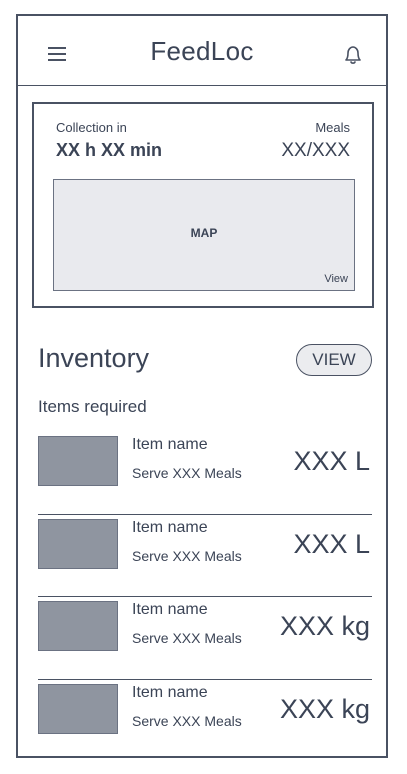 This screenshot has width=407, height=774. I want to click on app-title: FeedLoc, so click(202, 51).